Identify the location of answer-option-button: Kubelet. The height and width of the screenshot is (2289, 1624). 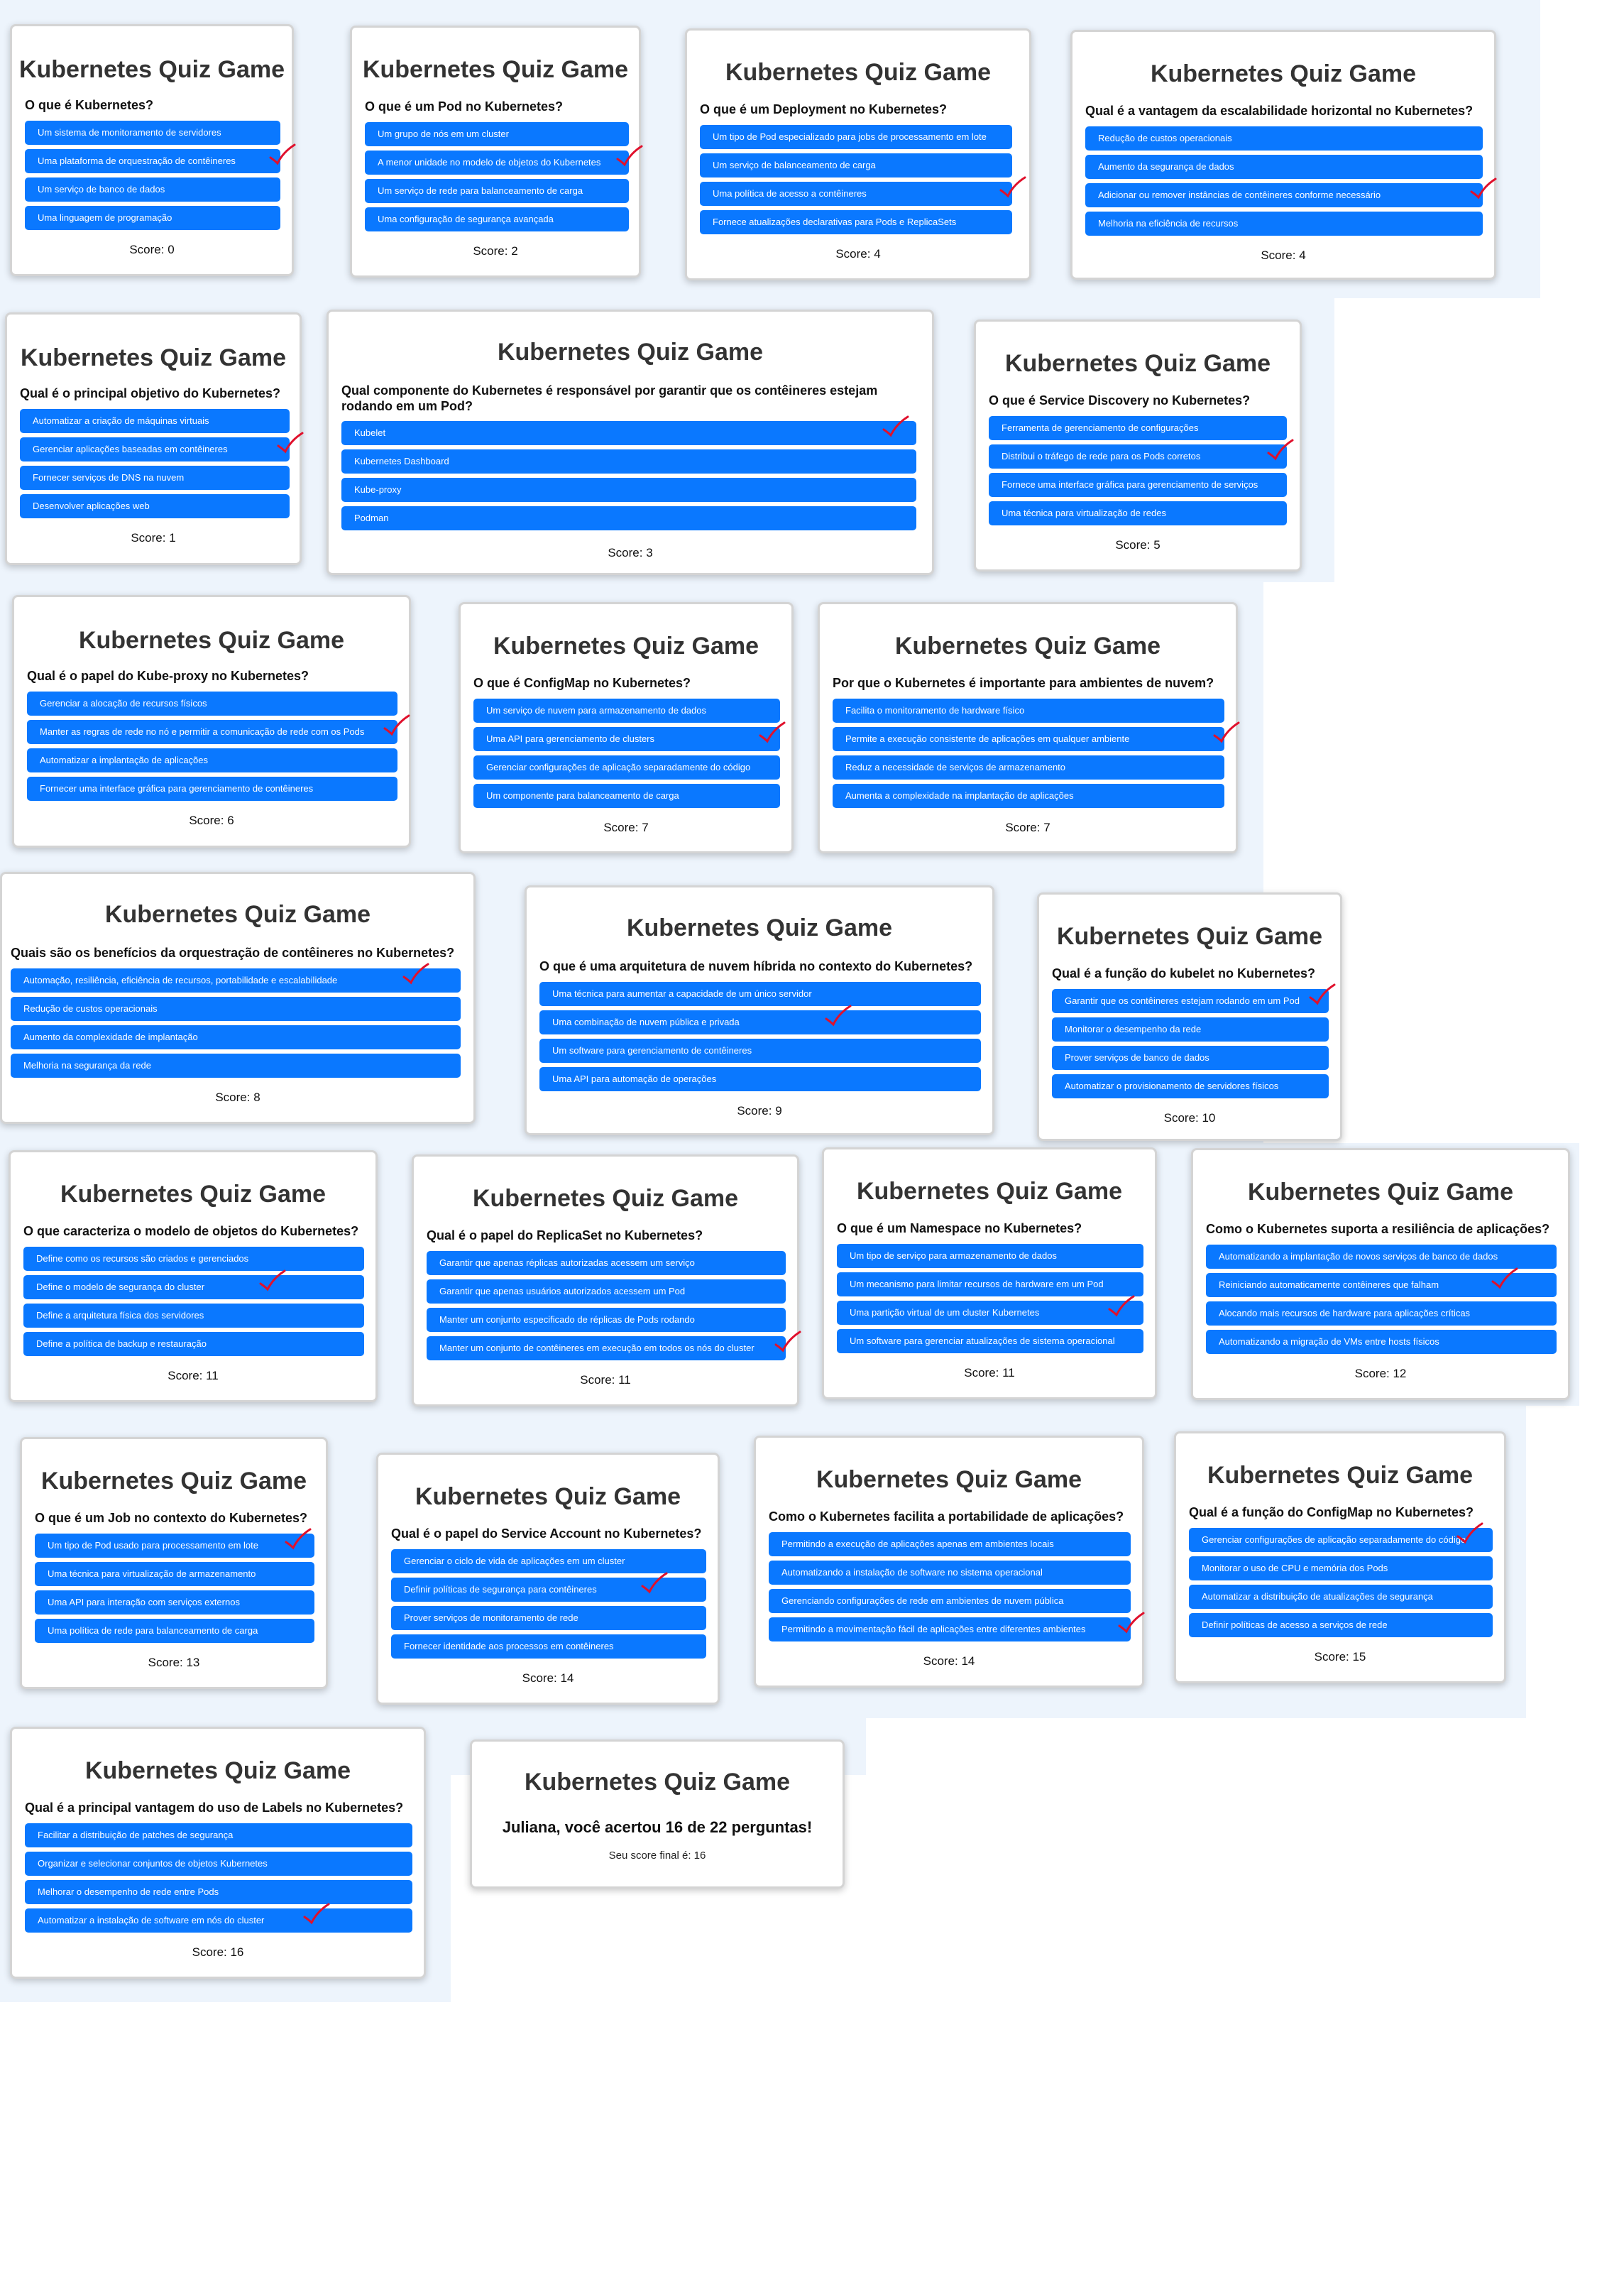
(628, 433).